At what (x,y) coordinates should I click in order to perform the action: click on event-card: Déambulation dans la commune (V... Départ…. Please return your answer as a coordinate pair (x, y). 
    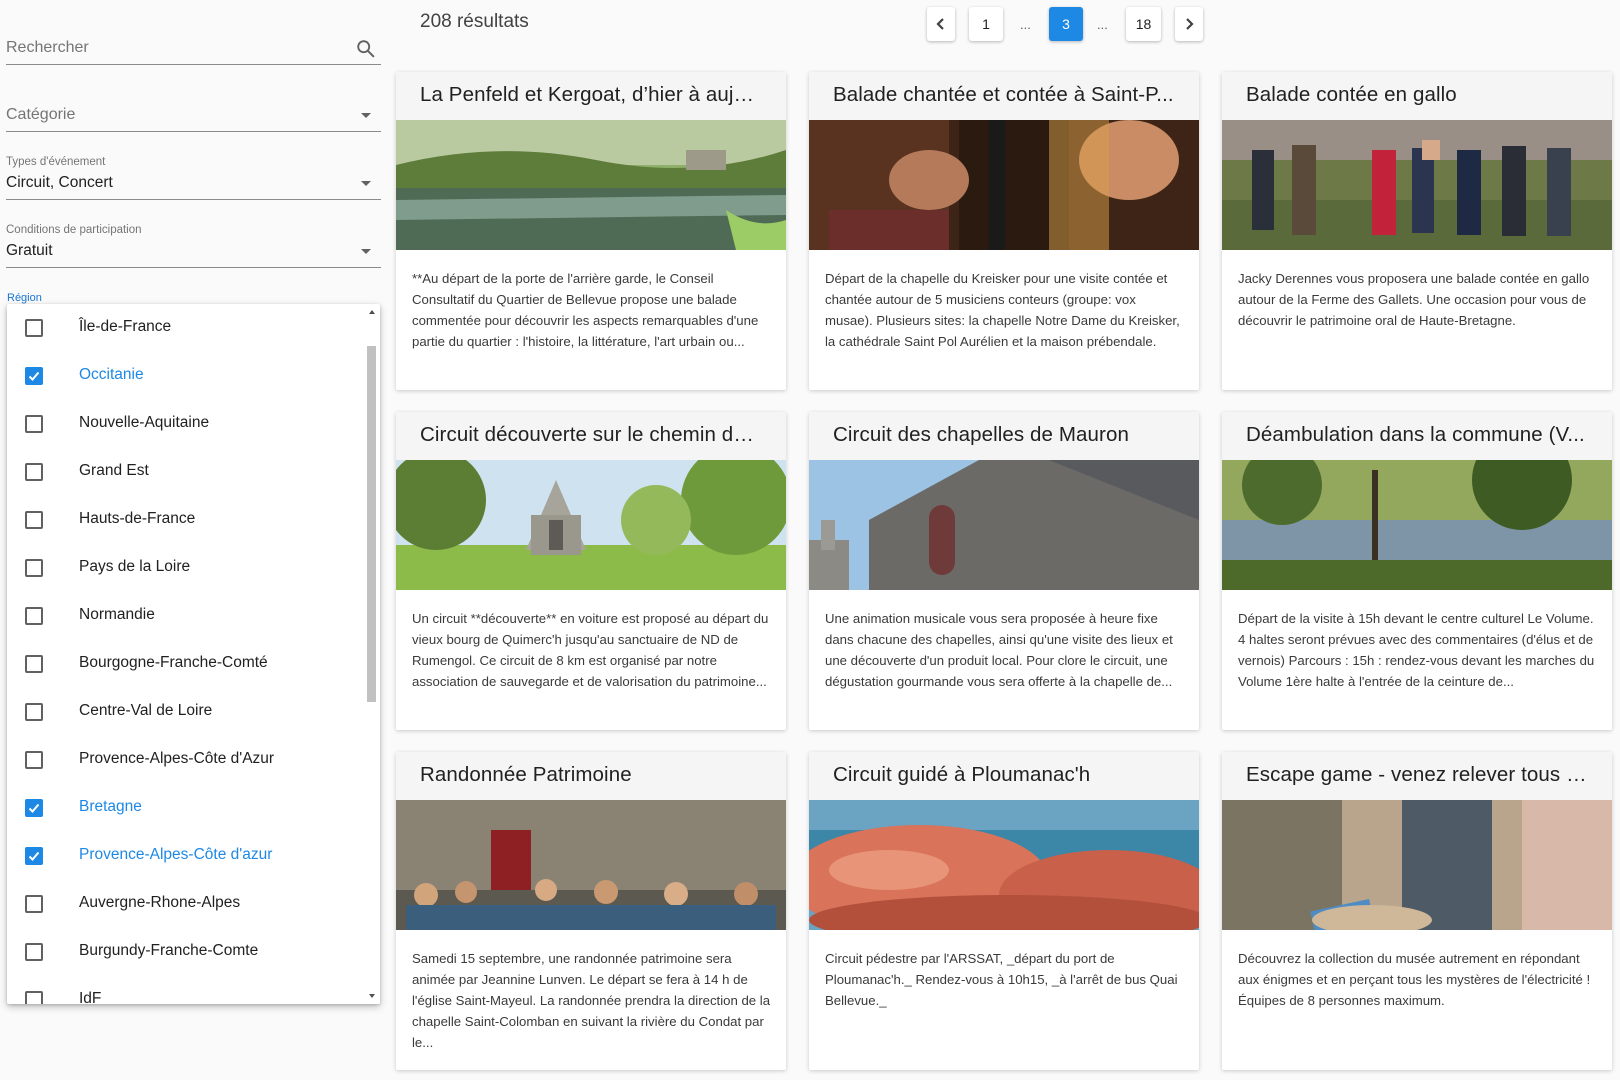
    Looking at the image, I should click on (1417, 571).